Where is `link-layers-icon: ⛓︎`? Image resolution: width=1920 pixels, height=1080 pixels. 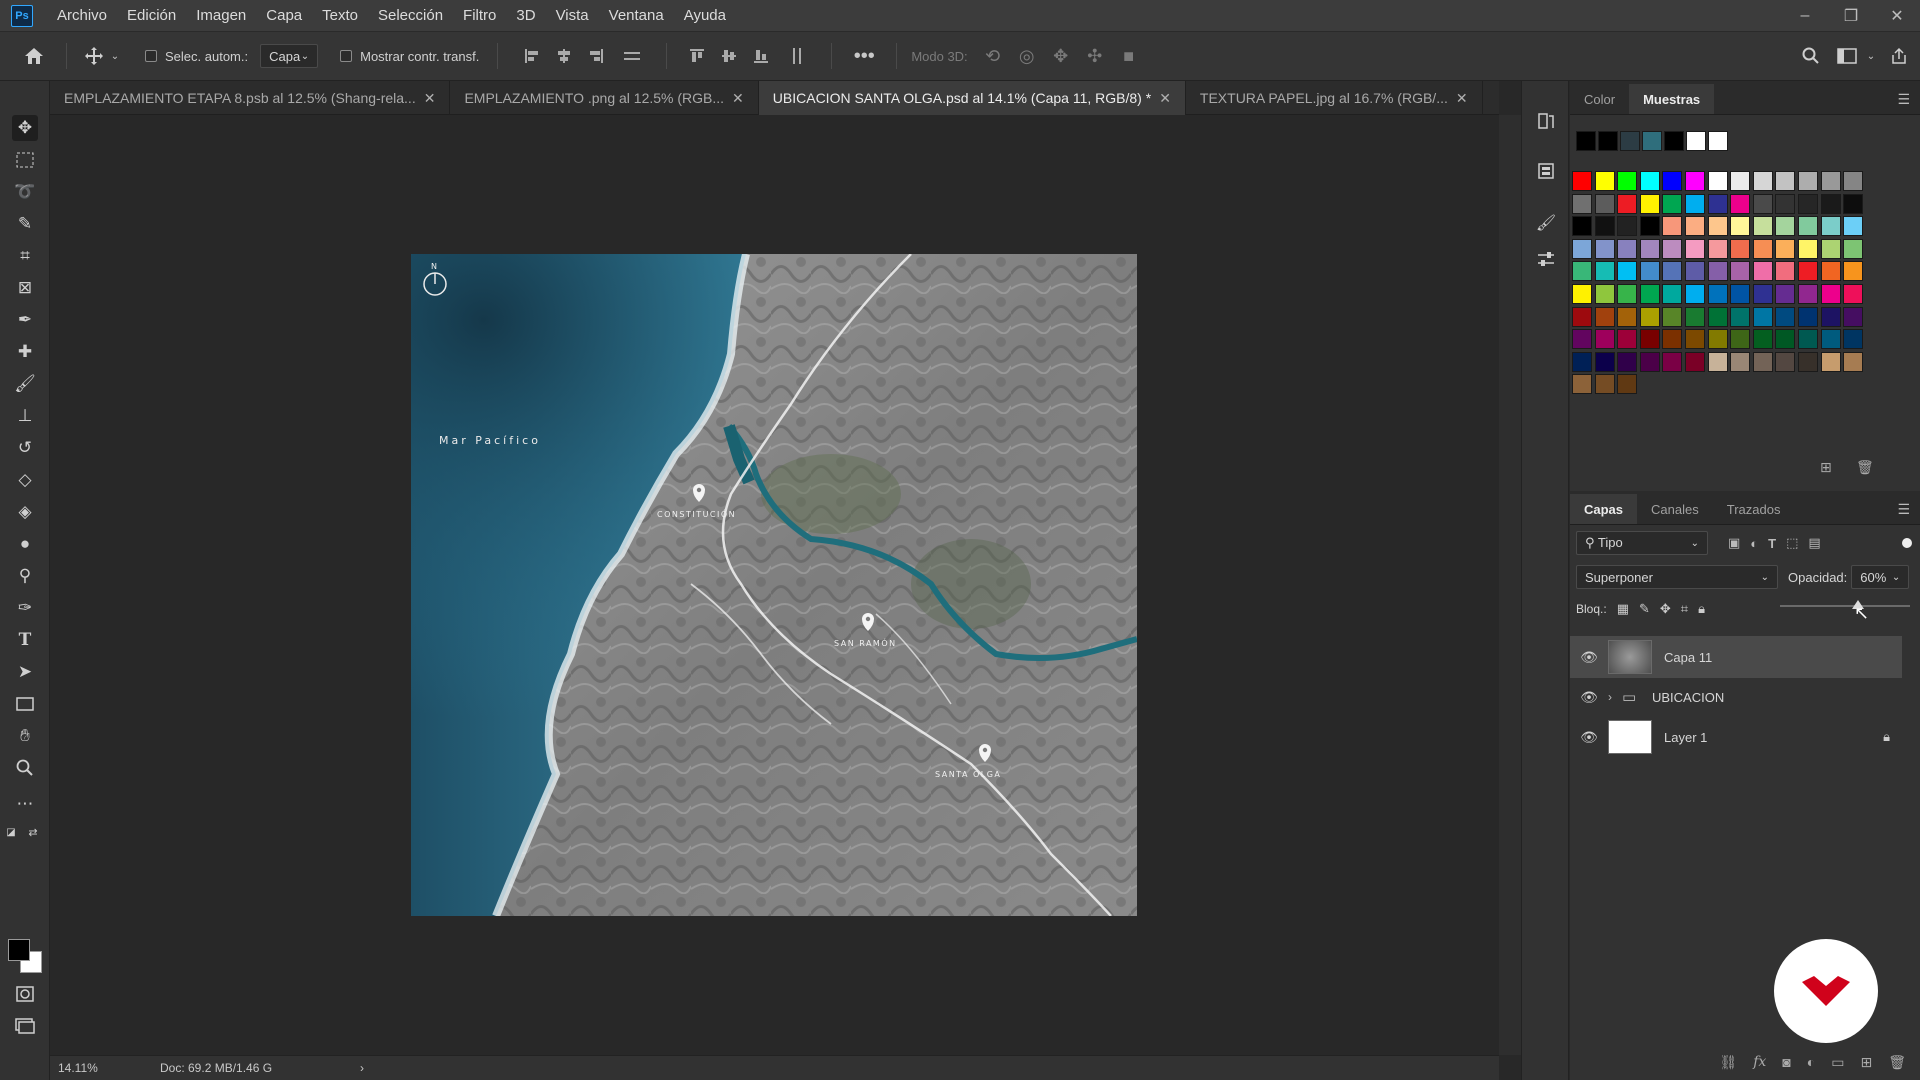
link-layers-icon: ⛓︎ is located at coordinates (1728, 1062).